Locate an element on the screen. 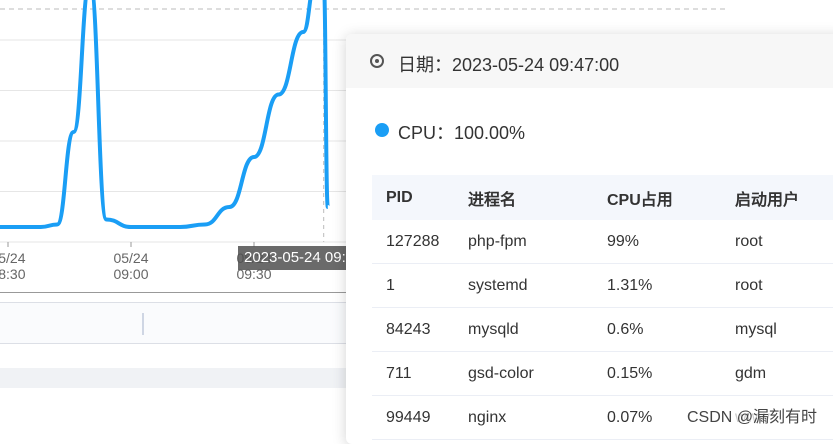  series-dot-icon is located at coordinates (382, 130).